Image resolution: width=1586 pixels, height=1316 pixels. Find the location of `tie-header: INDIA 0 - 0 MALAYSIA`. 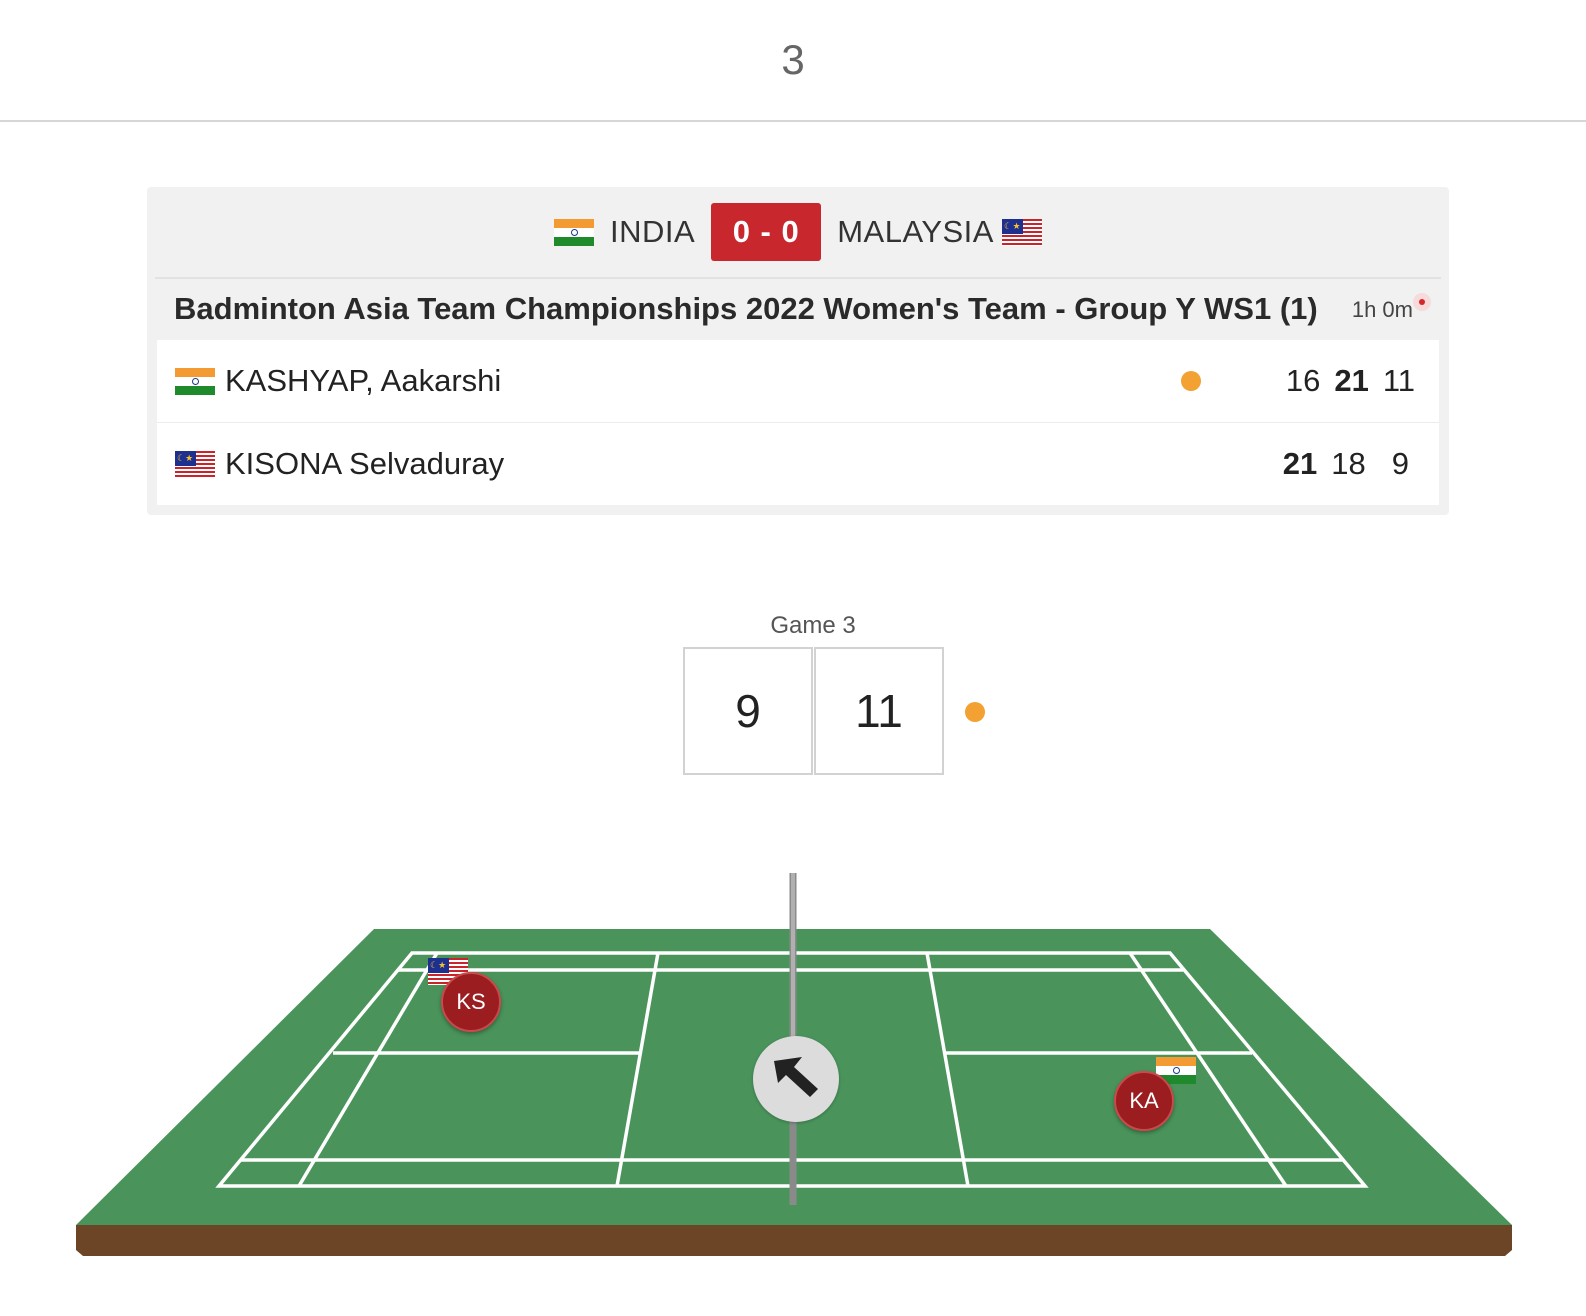

tie-header: INDIA 0 - 0 MALAYSIA is located at coordinates (798, 232).